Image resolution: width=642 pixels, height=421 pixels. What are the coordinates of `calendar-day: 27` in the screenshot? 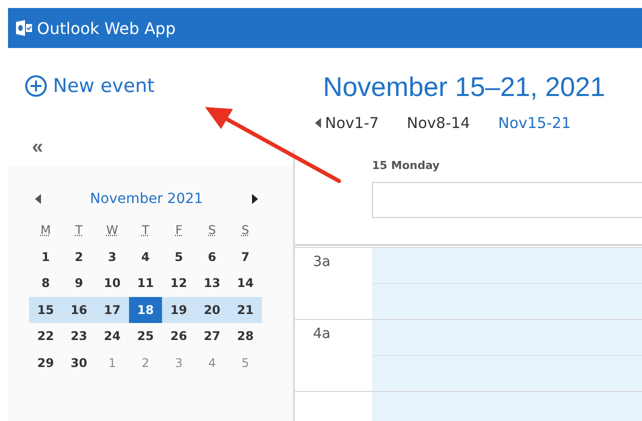 It's located at (212, 336).